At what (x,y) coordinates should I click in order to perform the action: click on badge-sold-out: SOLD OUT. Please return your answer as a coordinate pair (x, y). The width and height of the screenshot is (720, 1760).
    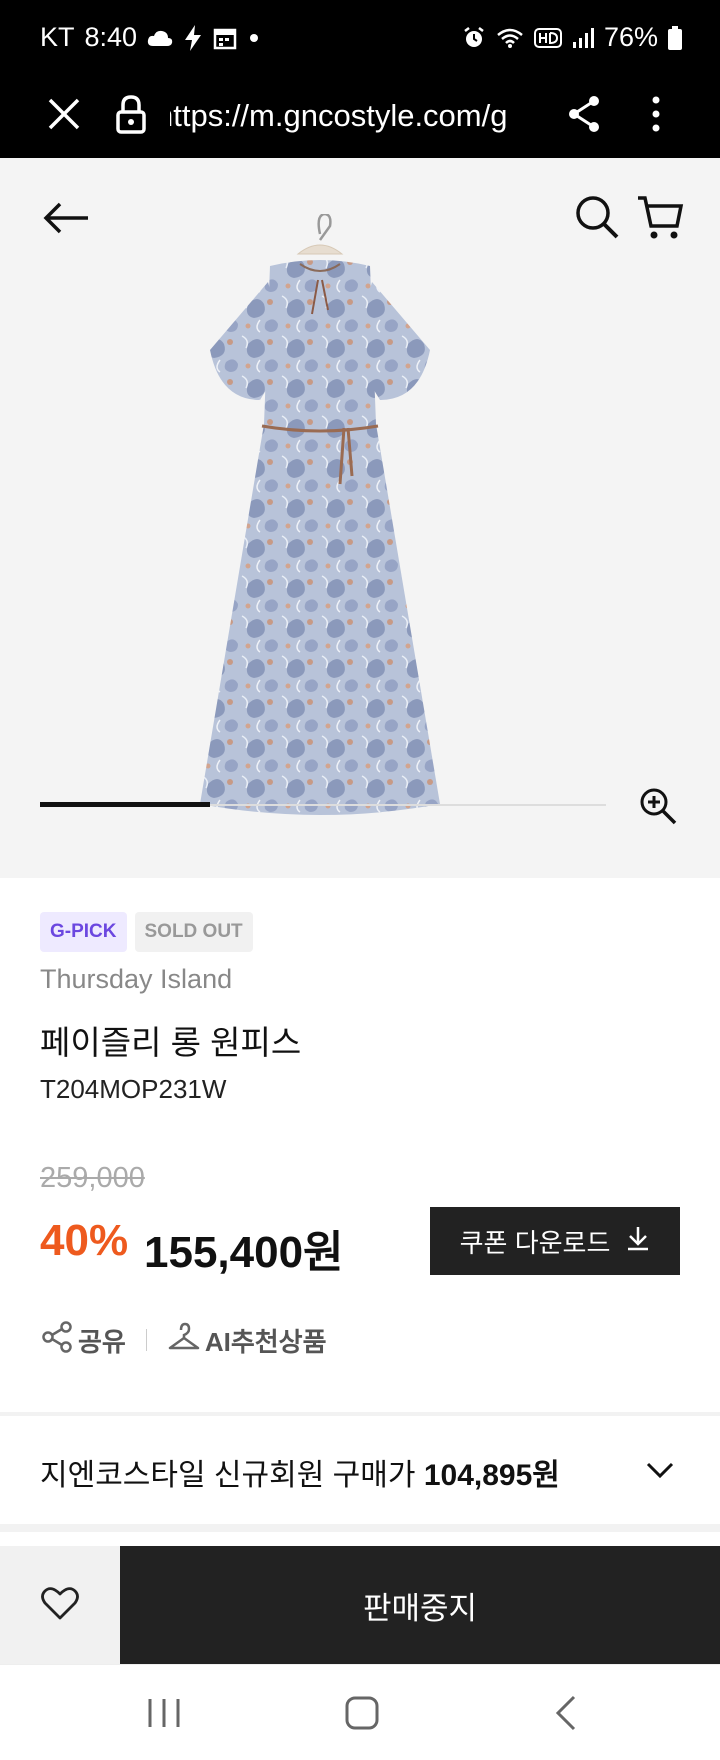
    Looking at the image, I should click on (193, 932).